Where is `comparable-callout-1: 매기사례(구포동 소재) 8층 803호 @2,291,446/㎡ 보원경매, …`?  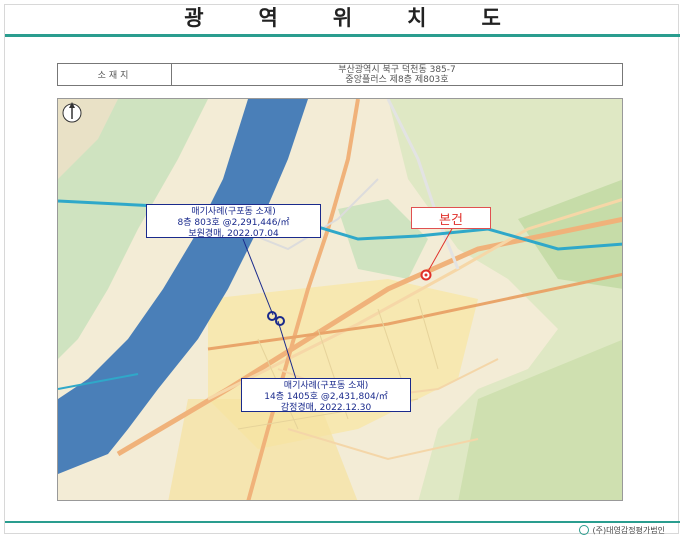
comparable-callout-1: 매기사례(구포동 소재) 8층 803호 @2,291,446/㎡ 보원경매, … is located at coordinates (233, 221).